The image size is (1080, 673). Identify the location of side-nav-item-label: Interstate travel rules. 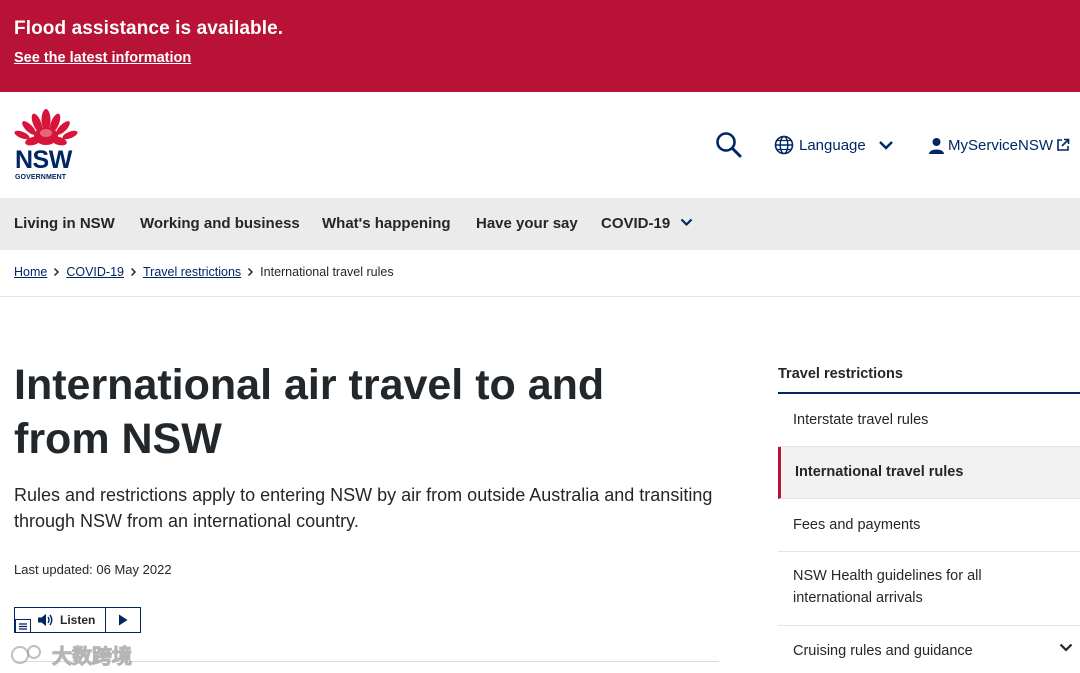
(861, 420).